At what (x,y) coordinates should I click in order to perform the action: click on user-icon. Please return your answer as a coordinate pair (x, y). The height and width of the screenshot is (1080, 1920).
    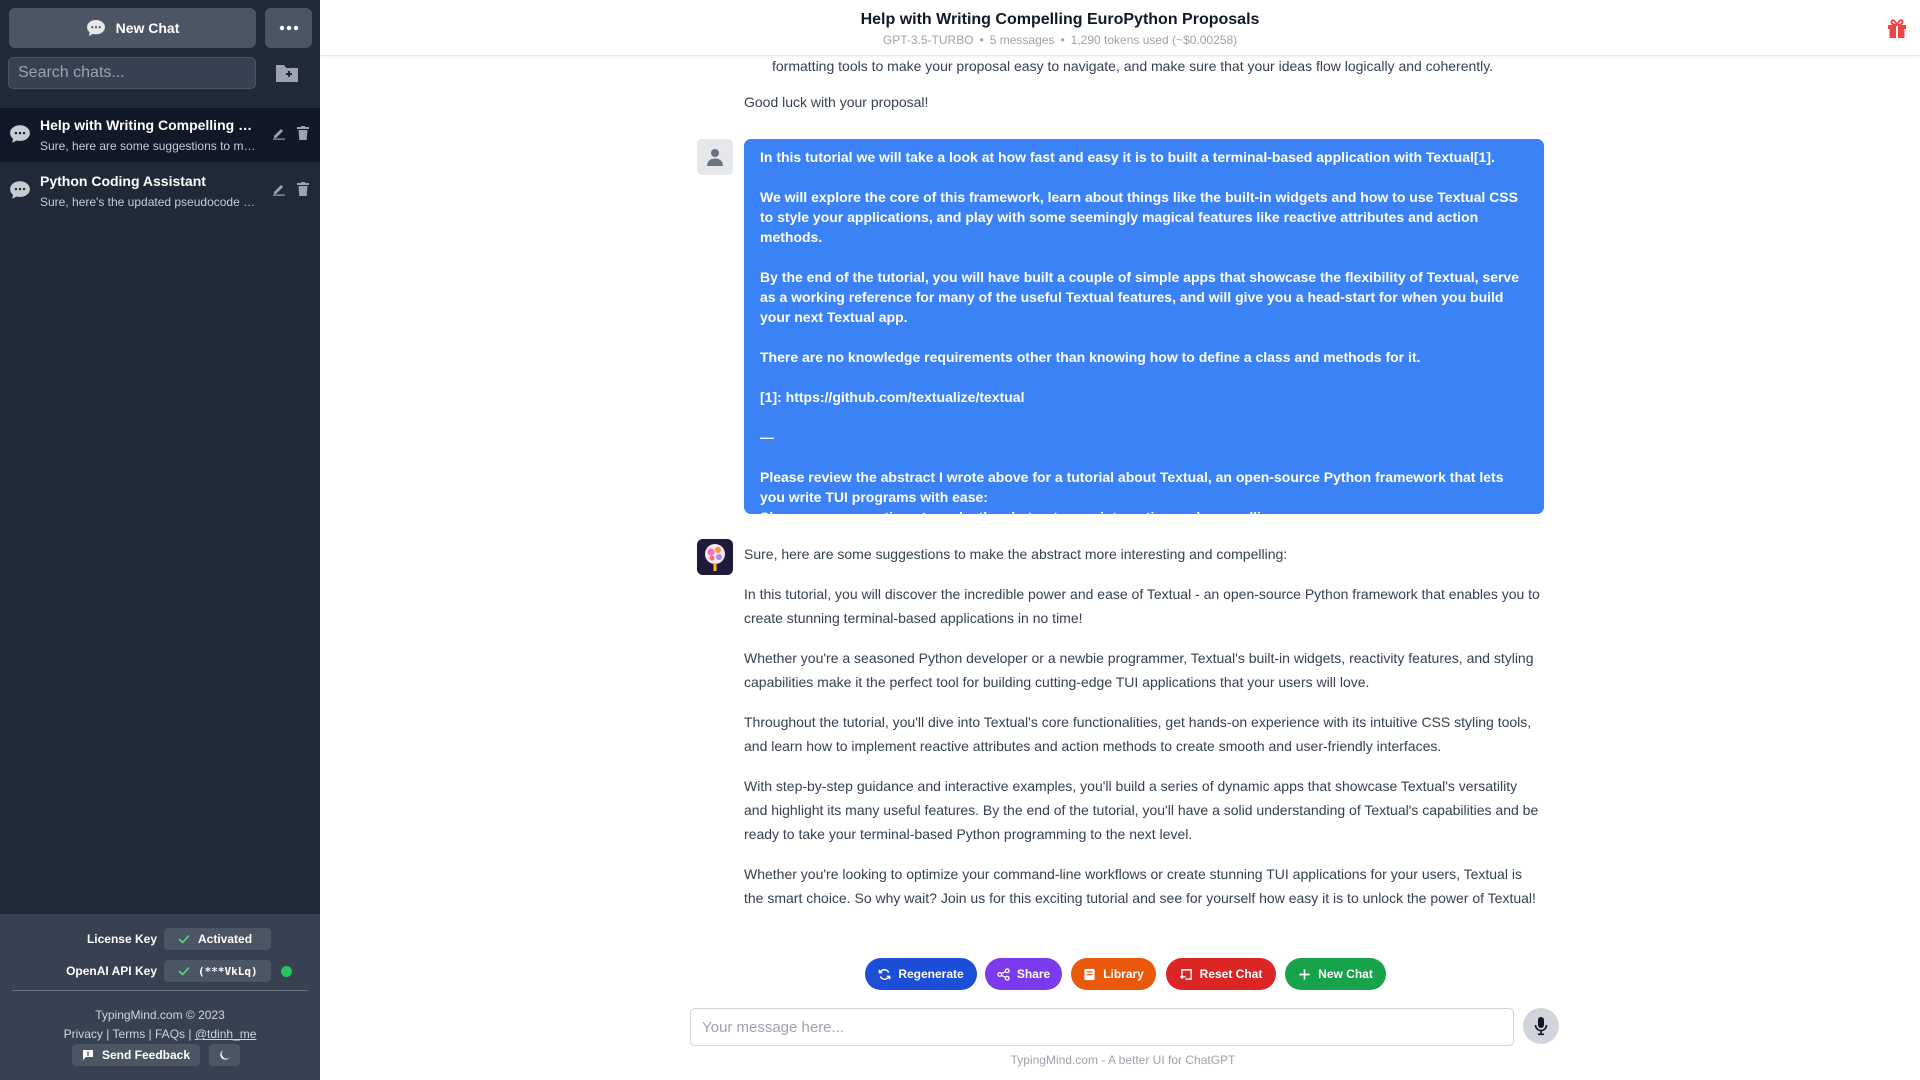
    Looking at the image, I should click on (715, 157).